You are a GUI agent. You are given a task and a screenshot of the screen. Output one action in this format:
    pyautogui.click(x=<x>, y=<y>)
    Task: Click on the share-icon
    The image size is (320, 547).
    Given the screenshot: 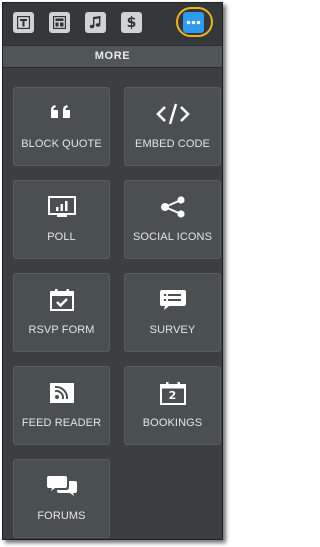 What is the action you would take?
    pyautogui.click(x=172, y=207)
    